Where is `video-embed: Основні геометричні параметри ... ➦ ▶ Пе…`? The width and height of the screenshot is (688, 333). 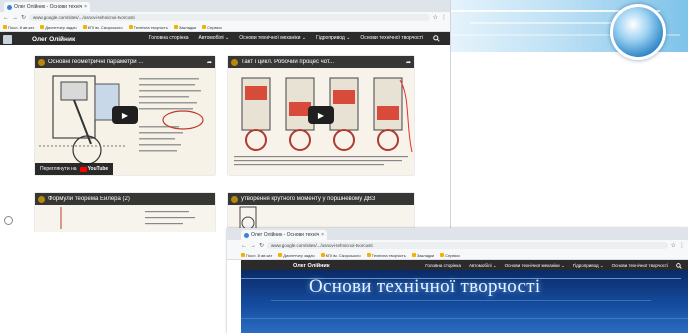
video-embed: Основні геометричні параметри ... ➦ ▶ Пе… is located at coordinates (125, 115).